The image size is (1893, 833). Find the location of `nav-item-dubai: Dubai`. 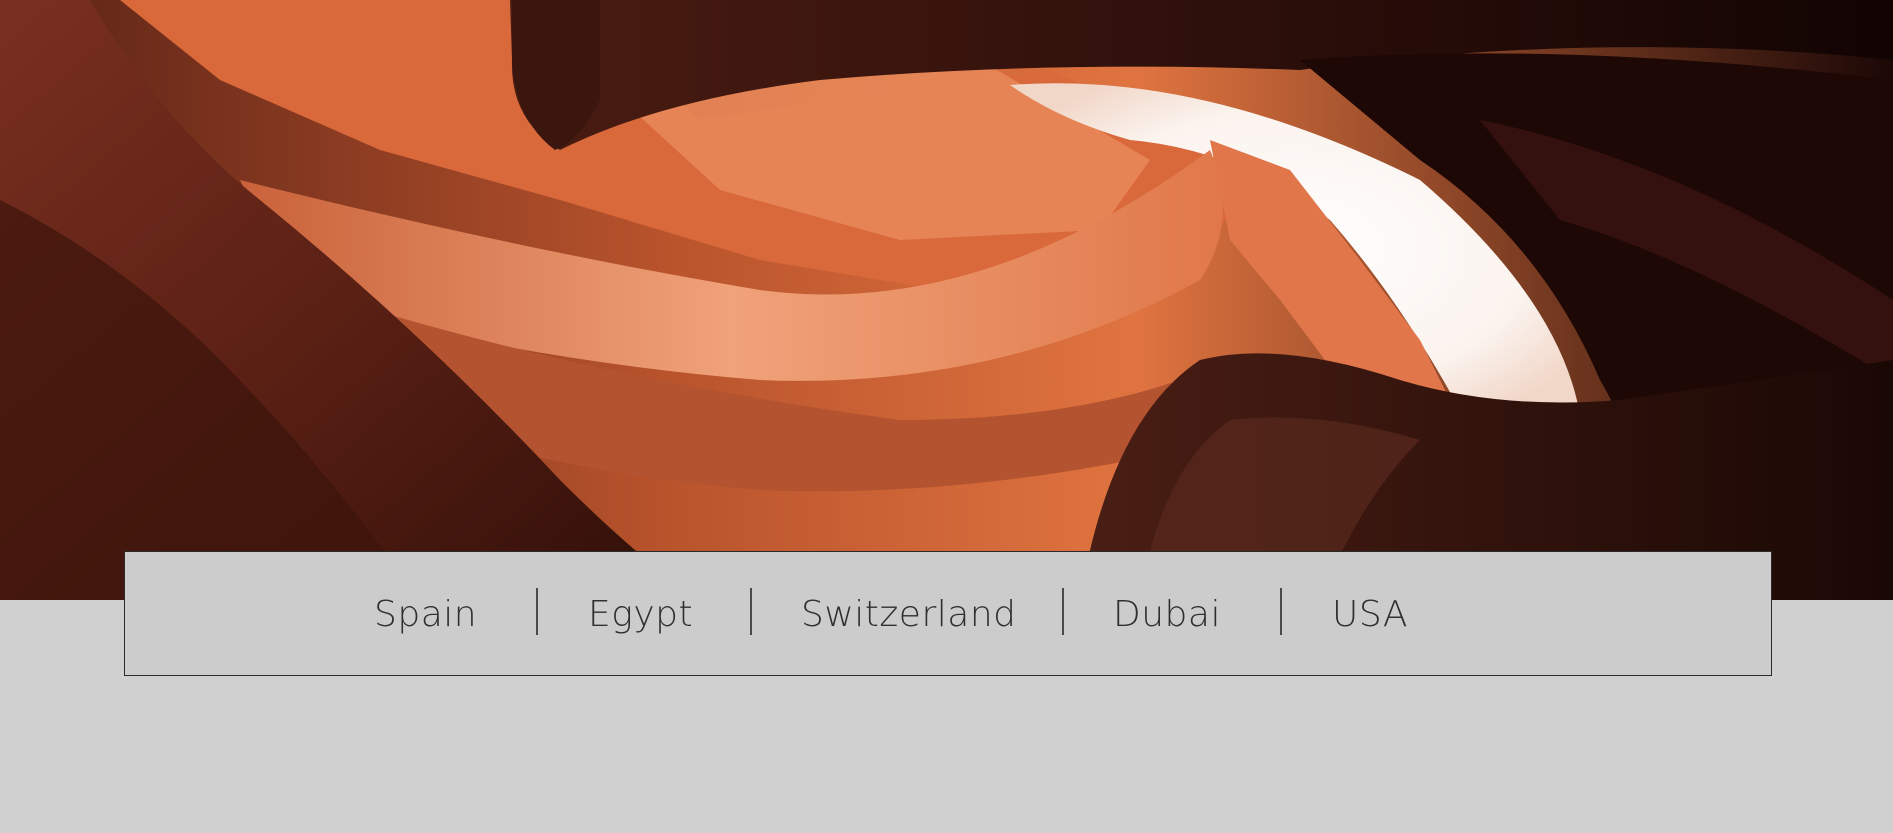

nav-item-dubai: Dubai is located at coordinates (1167, 615).